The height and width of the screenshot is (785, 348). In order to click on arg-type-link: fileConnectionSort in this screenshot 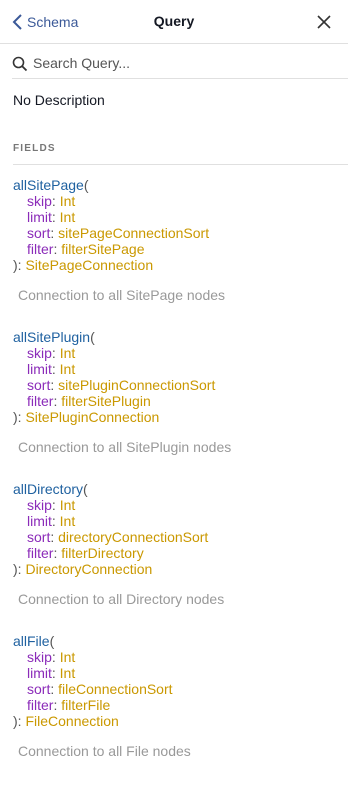, I will do `click(115, 689)`.